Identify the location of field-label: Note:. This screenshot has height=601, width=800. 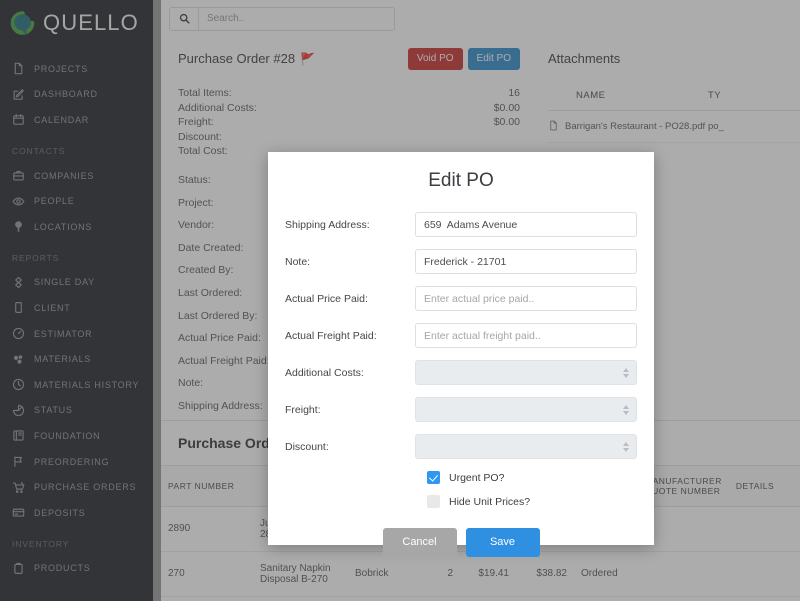
(298, 261).